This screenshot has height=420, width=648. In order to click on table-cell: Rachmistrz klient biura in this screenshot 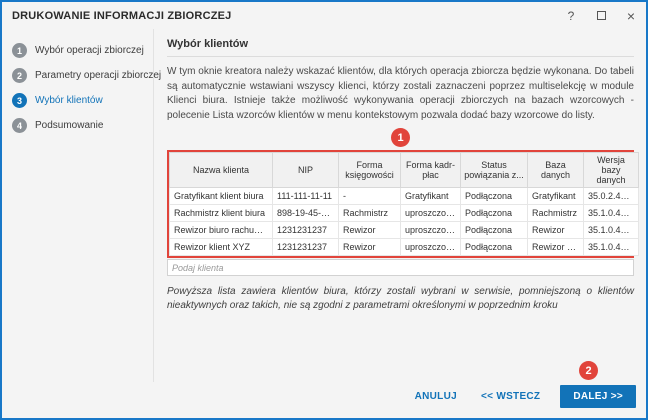, I will do `click(221, 213)`.